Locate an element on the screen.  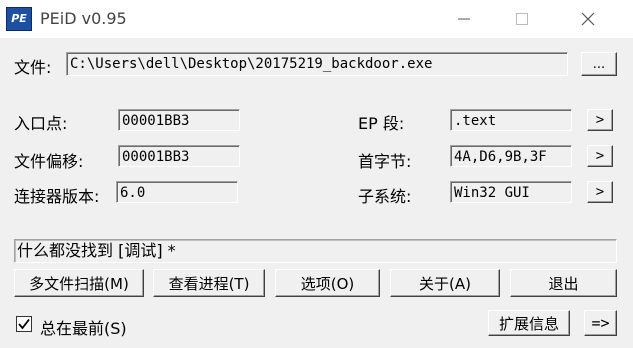
title-bar: PE PEiD v0.95 is located at coordinates (316, 19).